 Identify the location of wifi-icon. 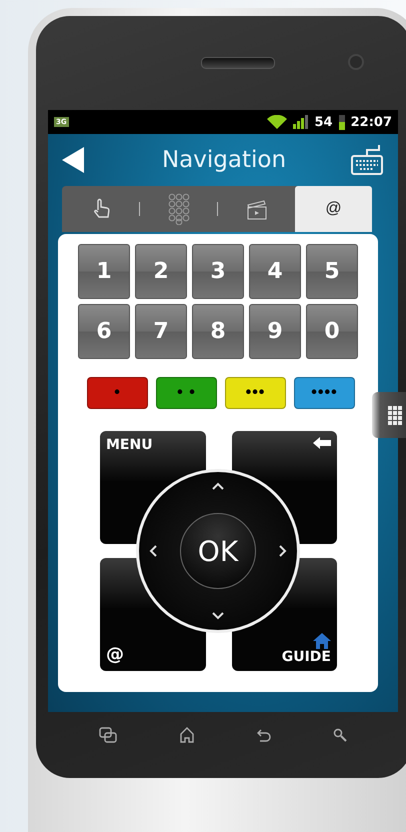
(276, 122).